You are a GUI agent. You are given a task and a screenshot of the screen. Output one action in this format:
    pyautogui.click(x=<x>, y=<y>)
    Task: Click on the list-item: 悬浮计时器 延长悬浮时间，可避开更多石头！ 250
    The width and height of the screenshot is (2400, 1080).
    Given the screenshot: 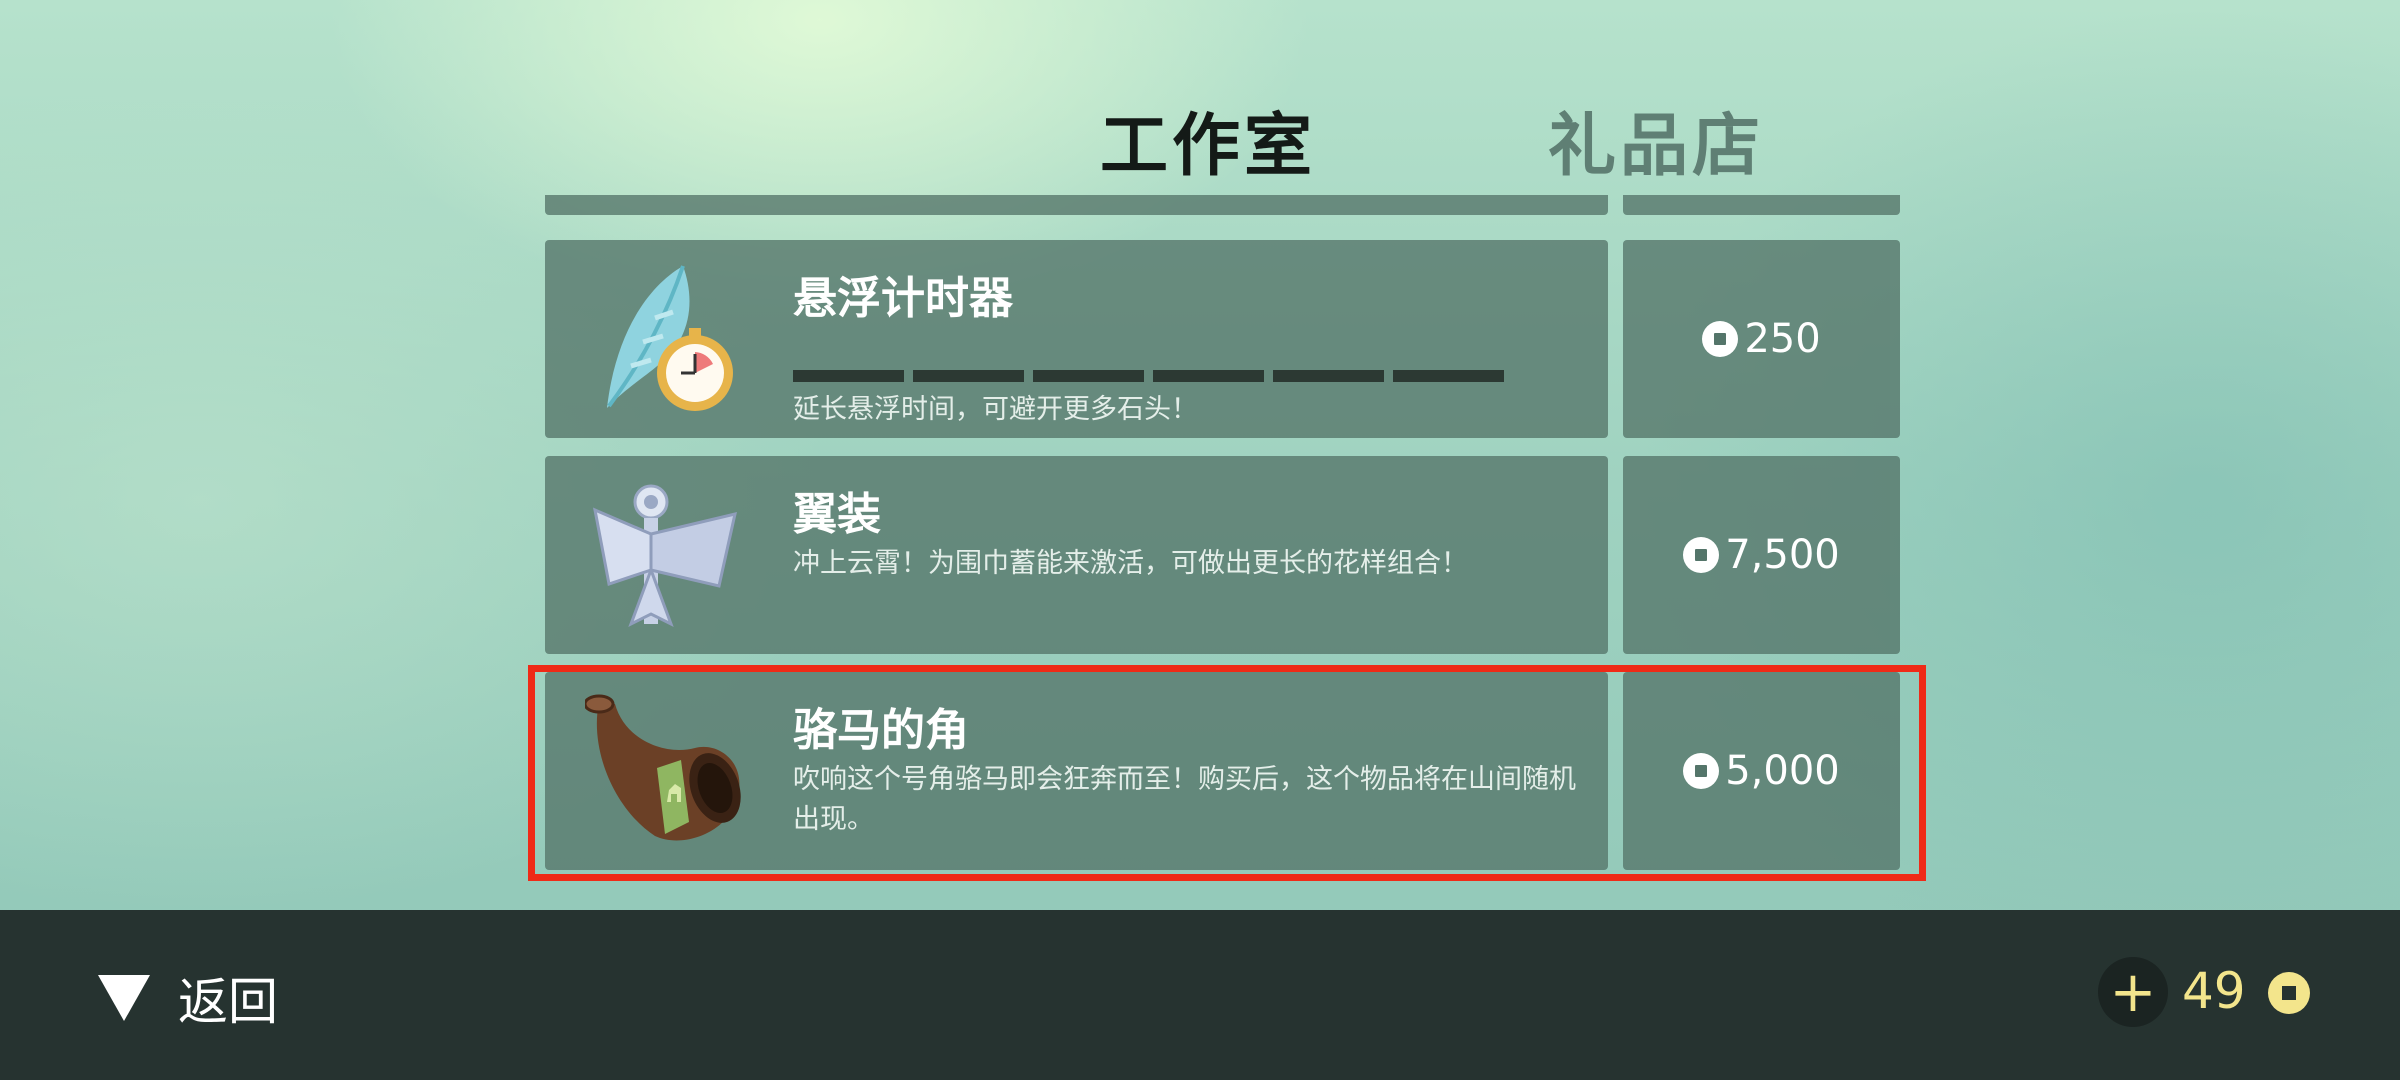 What is the action you would take?
    pyautogui.click(x=1222, y=339)
    